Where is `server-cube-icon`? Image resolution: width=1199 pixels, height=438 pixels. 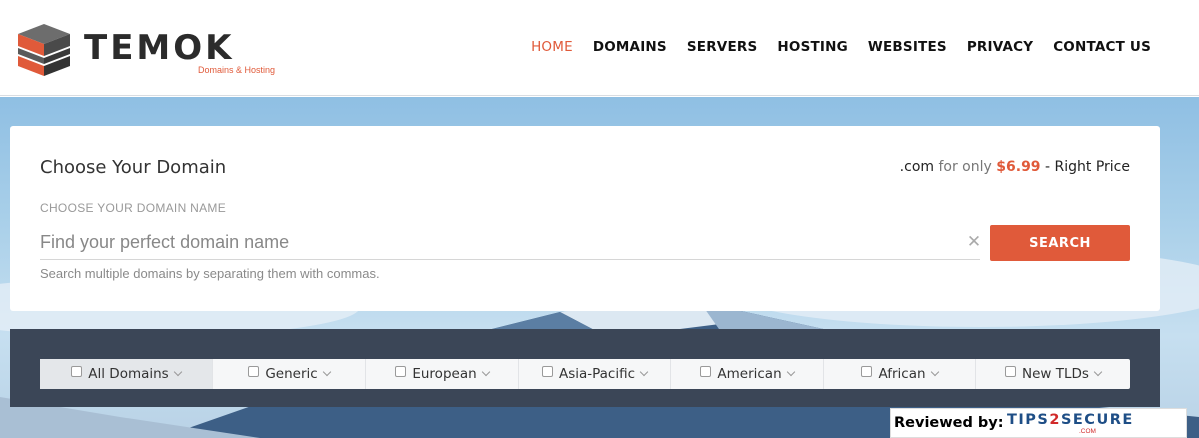 server-cube-icon is located at coordinates (44, 50).